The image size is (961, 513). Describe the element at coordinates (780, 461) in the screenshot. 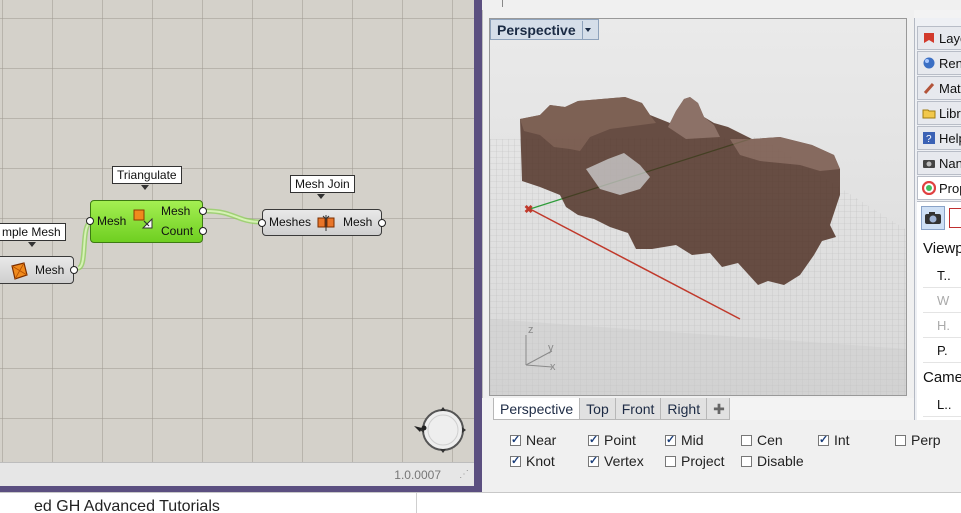

I see `osnap-disable-label: Disable` at that location.